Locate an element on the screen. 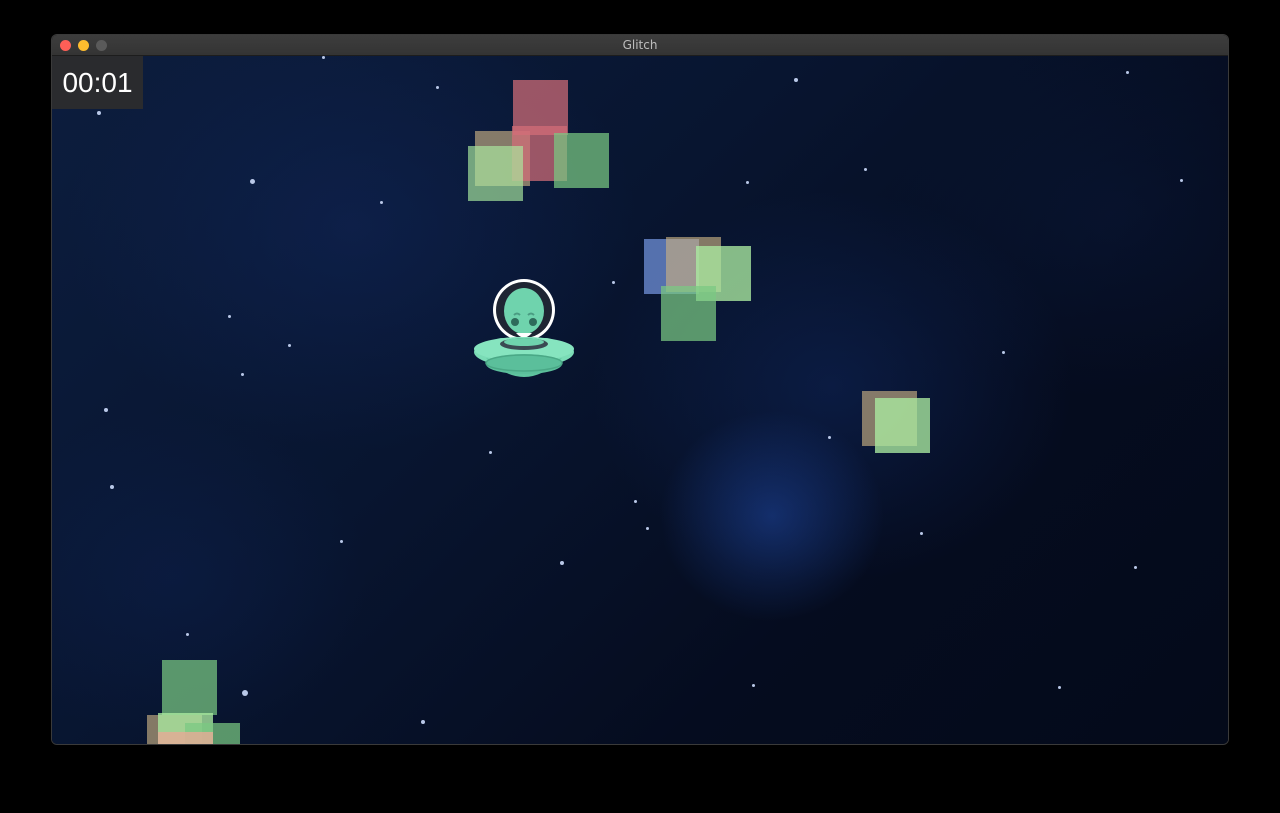  window-title: Glitch is located at coordinates (640, 45).